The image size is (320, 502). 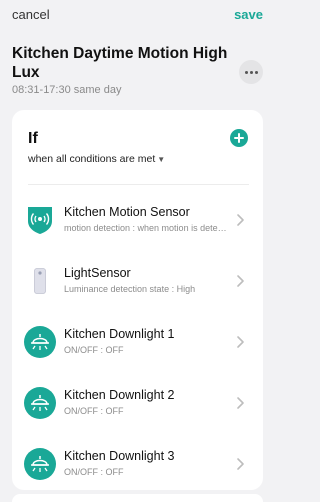 What do you see at coordinates (251, 72) in the screenshot?
I see `more-options-button` at bounding box center [251, 72].